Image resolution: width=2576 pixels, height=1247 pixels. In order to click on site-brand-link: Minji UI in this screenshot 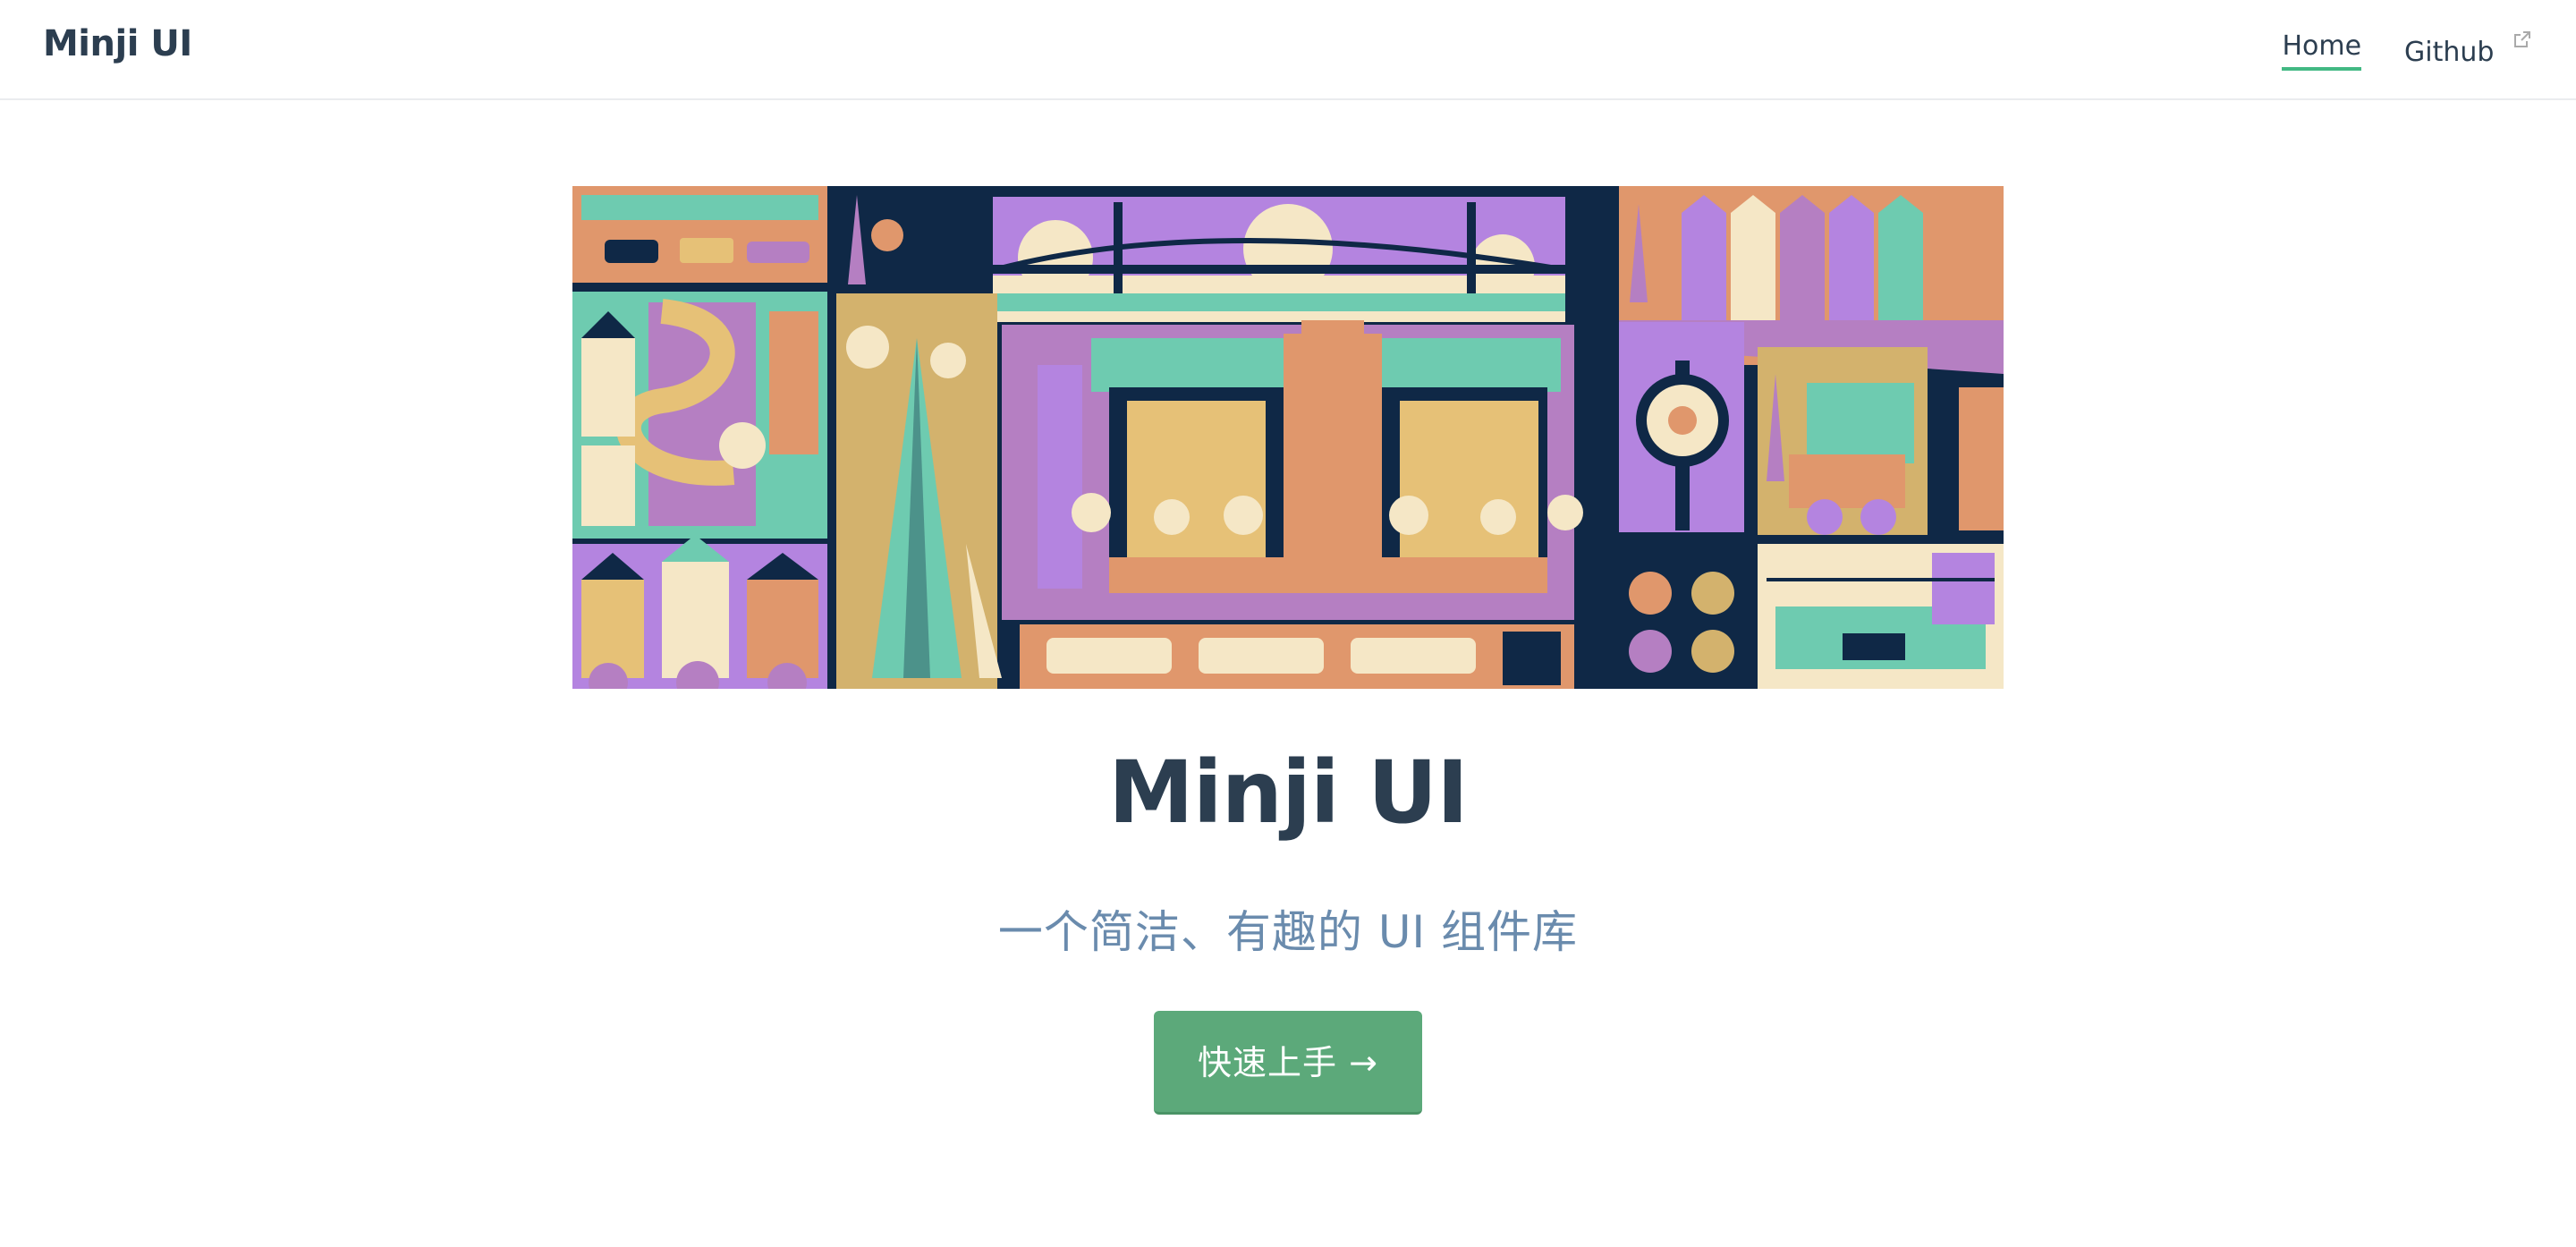, I will do `click(117, 43)`.